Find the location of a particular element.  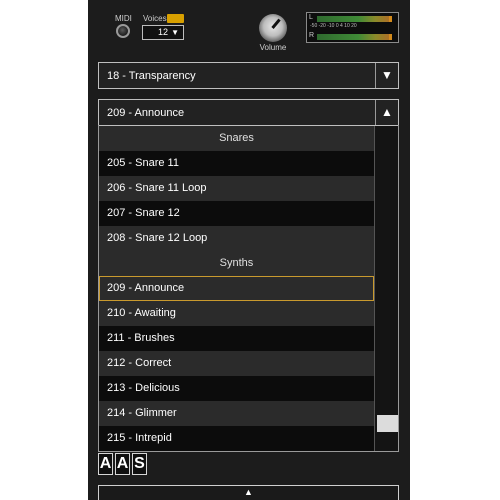

list-item: 215 - Intrepid is located at coordinates (236, 438).